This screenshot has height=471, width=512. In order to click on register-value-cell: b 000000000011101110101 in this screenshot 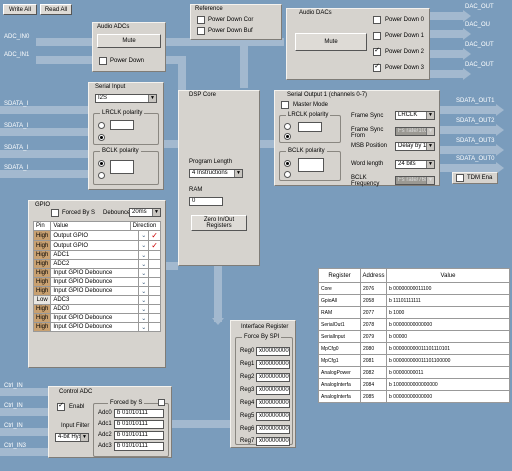, I will do `click(448, 348)`.